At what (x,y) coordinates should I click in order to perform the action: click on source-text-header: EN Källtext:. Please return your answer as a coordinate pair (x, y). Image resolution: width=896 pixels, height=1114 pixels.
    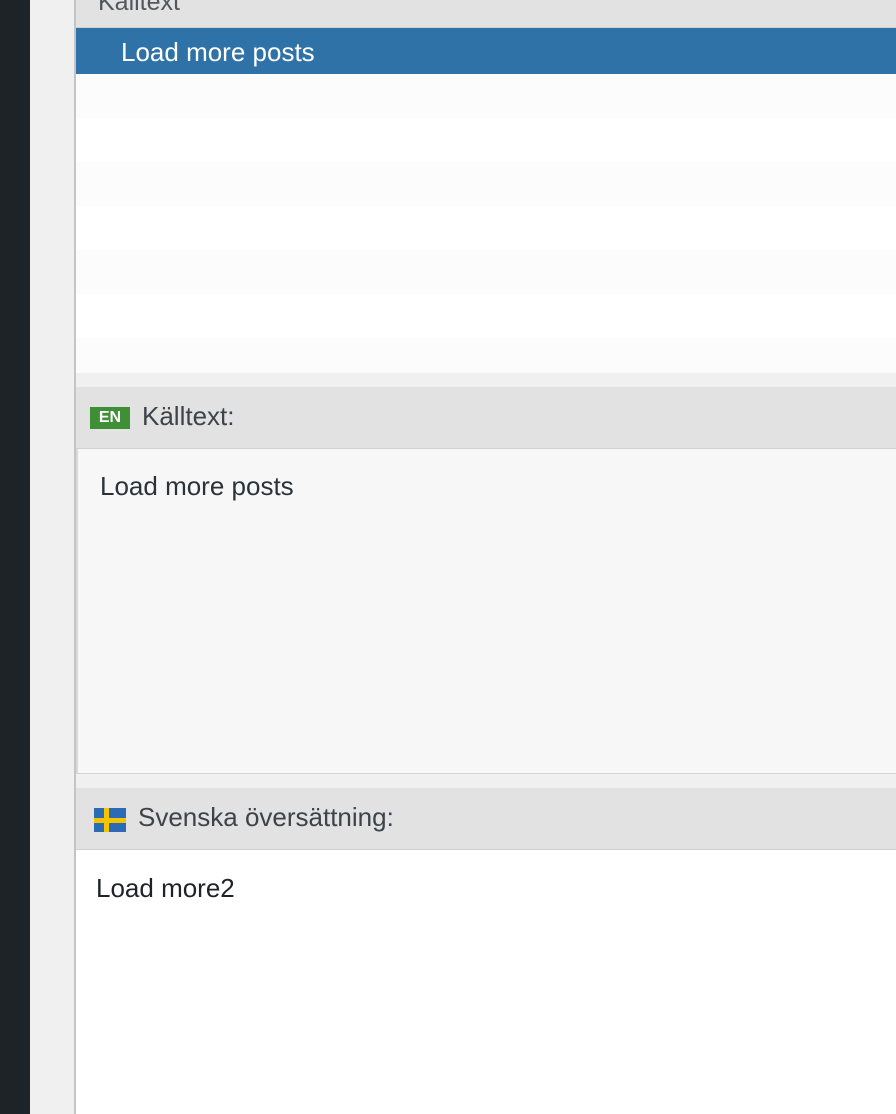
    Looking at the image, I should click on (486, 418).